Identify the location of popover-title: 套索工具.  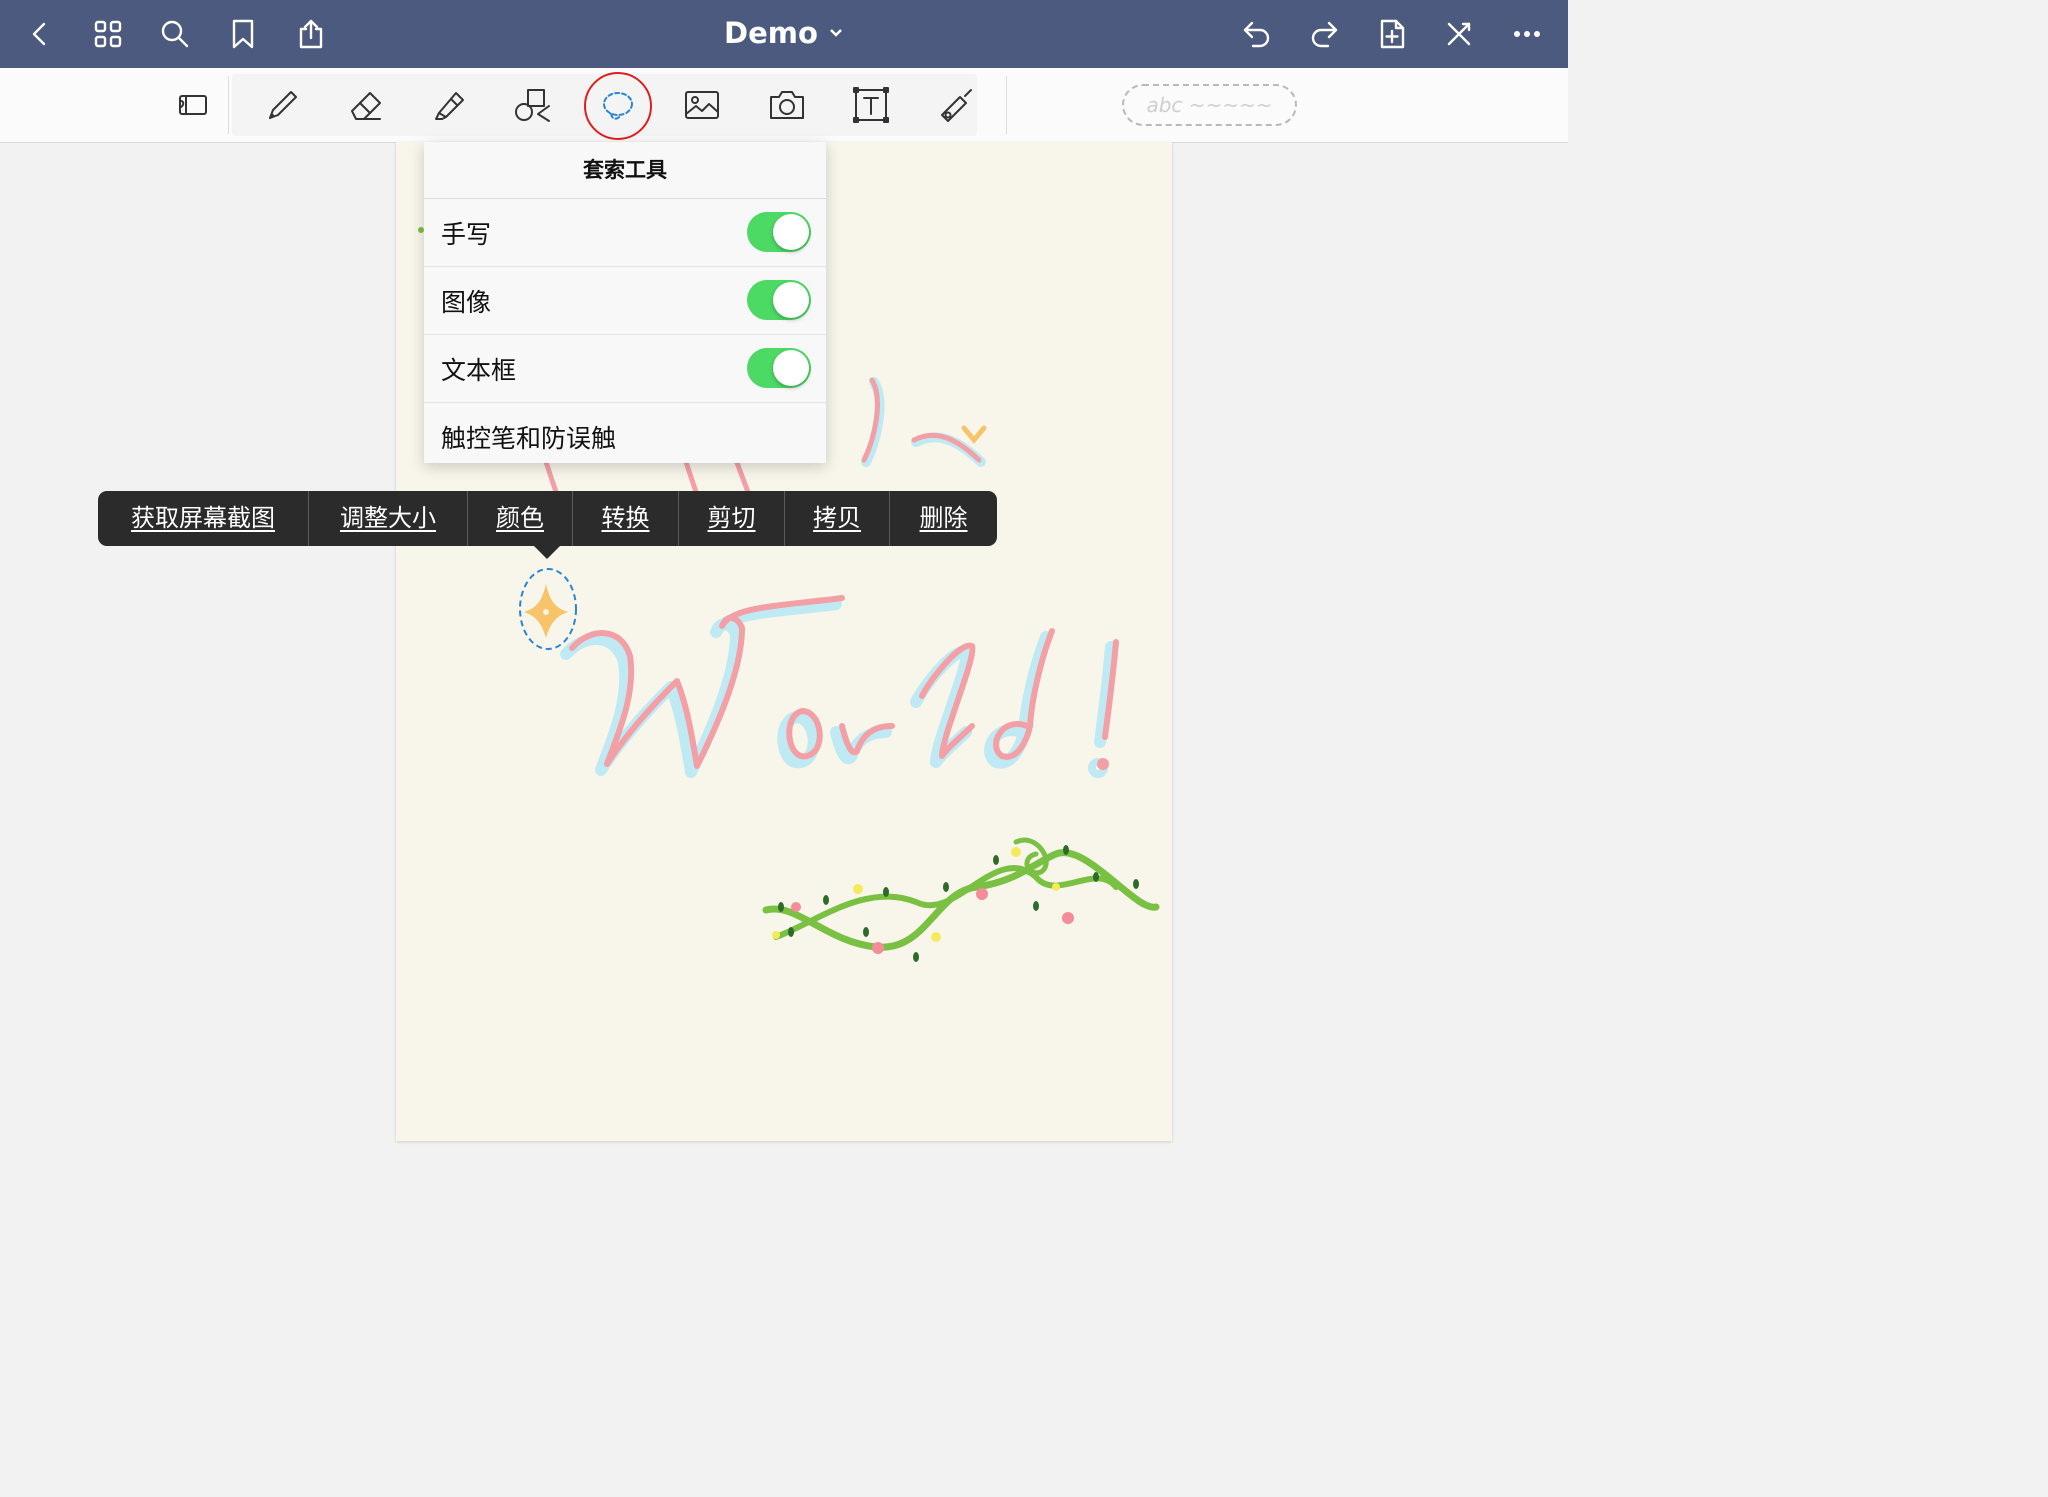
(625, 170).